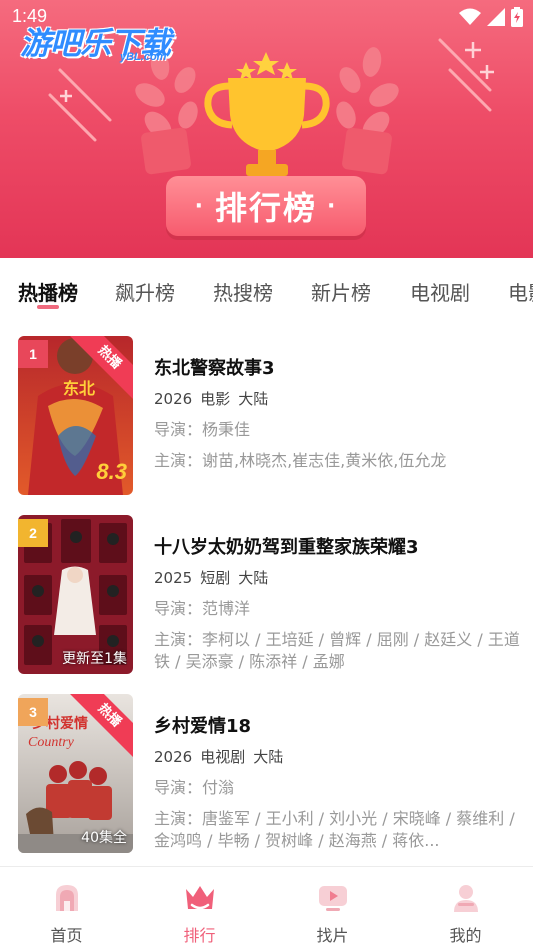  Describe the element at coordinates (202, 429) in the screenshot. I see `item-director: 导演：杨秉佳` at that location.